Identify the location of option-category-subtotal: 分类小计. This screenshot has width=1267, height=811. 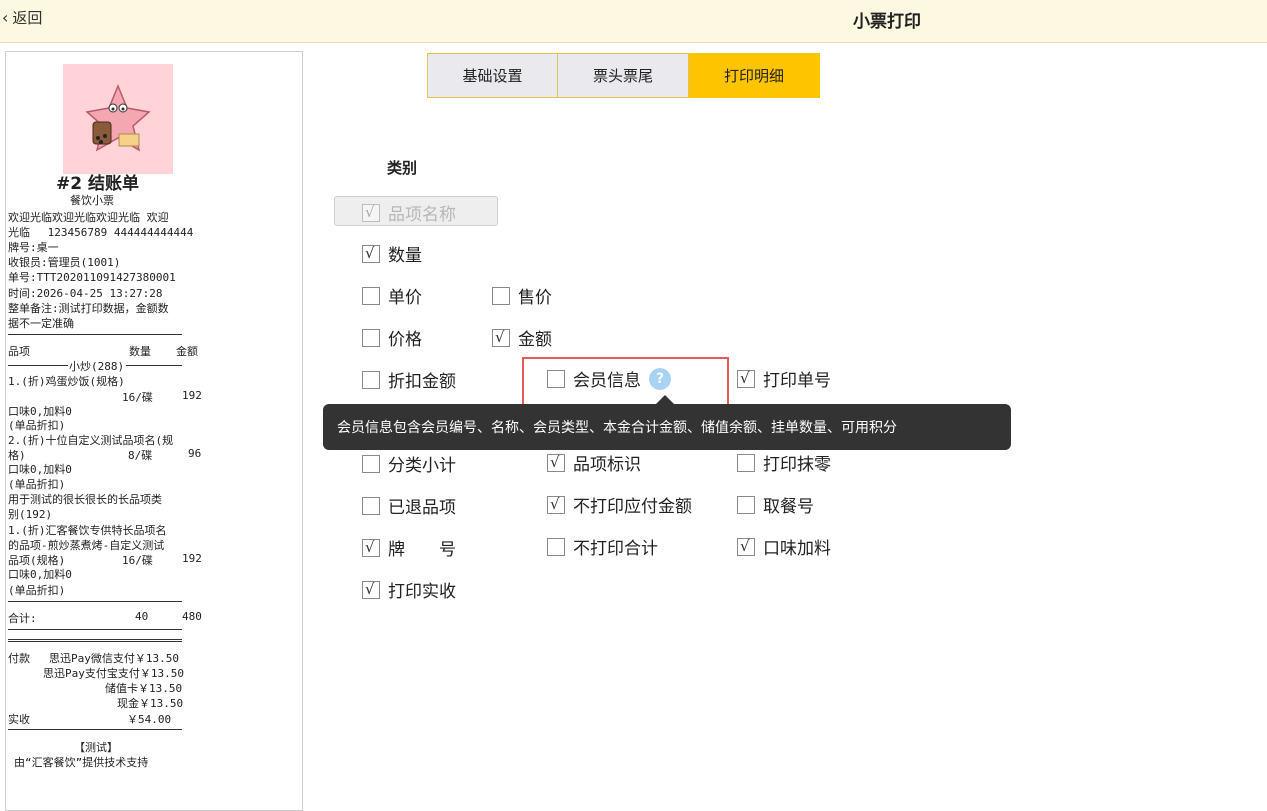
(409, 463).